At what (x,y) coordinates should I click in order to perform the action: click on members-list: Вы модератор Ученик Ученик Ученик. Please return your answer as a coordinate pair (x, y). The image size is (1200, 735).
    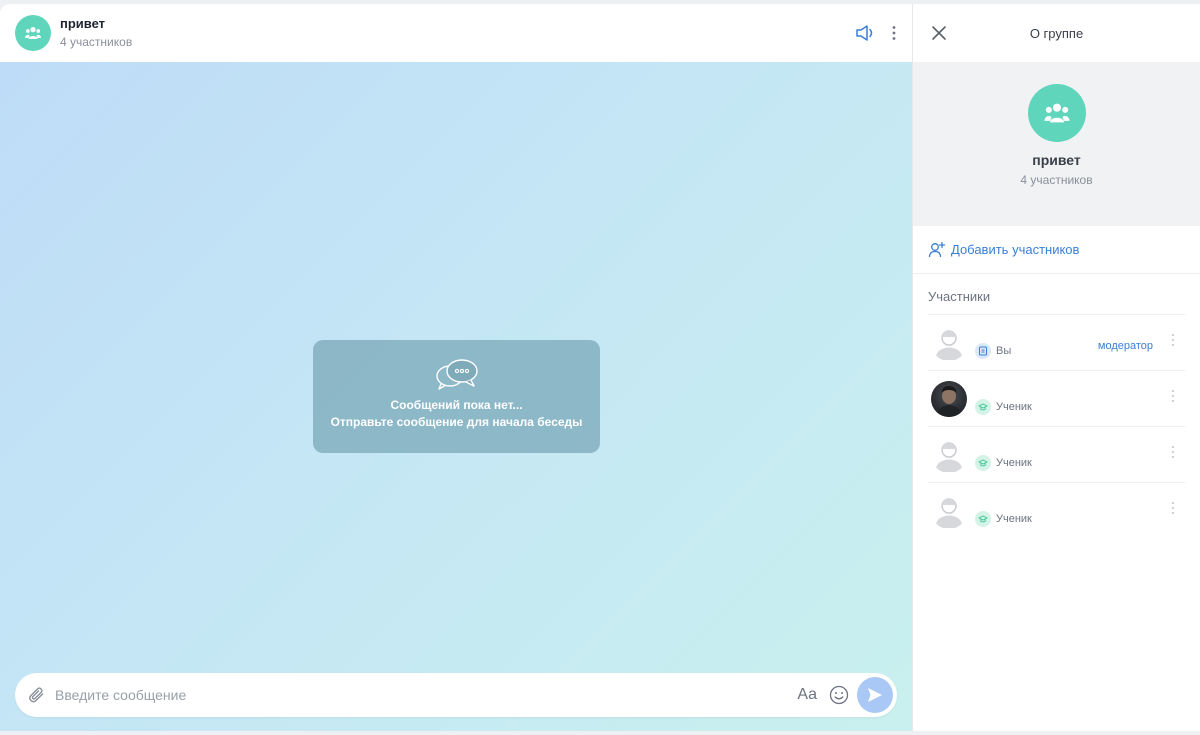
    Looking at the image, I should click on (1056, 426).